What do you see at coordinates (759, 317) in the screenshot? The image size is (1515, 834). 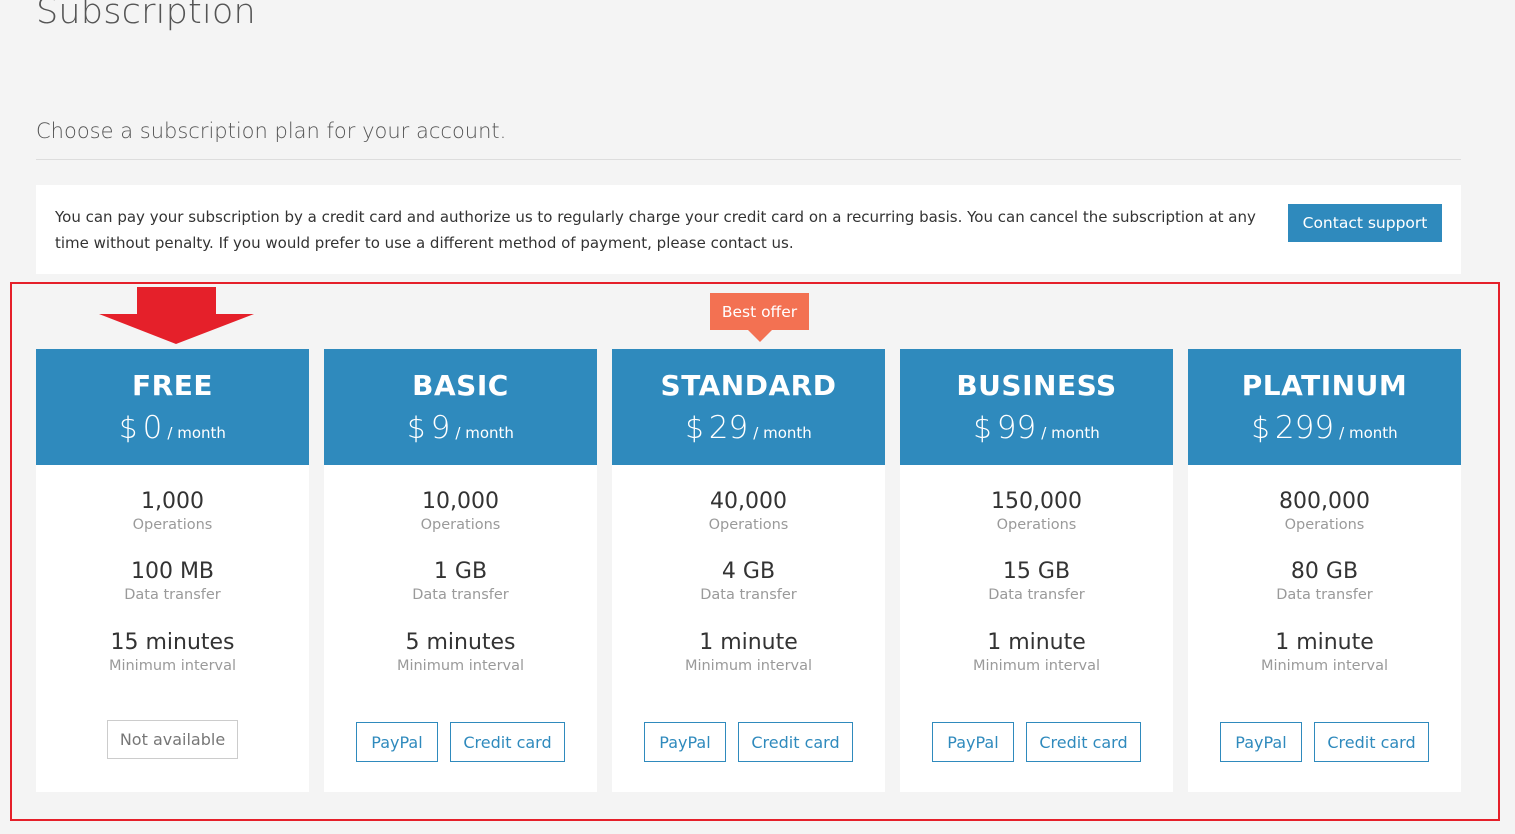 I see `best-offer-badge: Best offer` at bounding box center [759, 317].